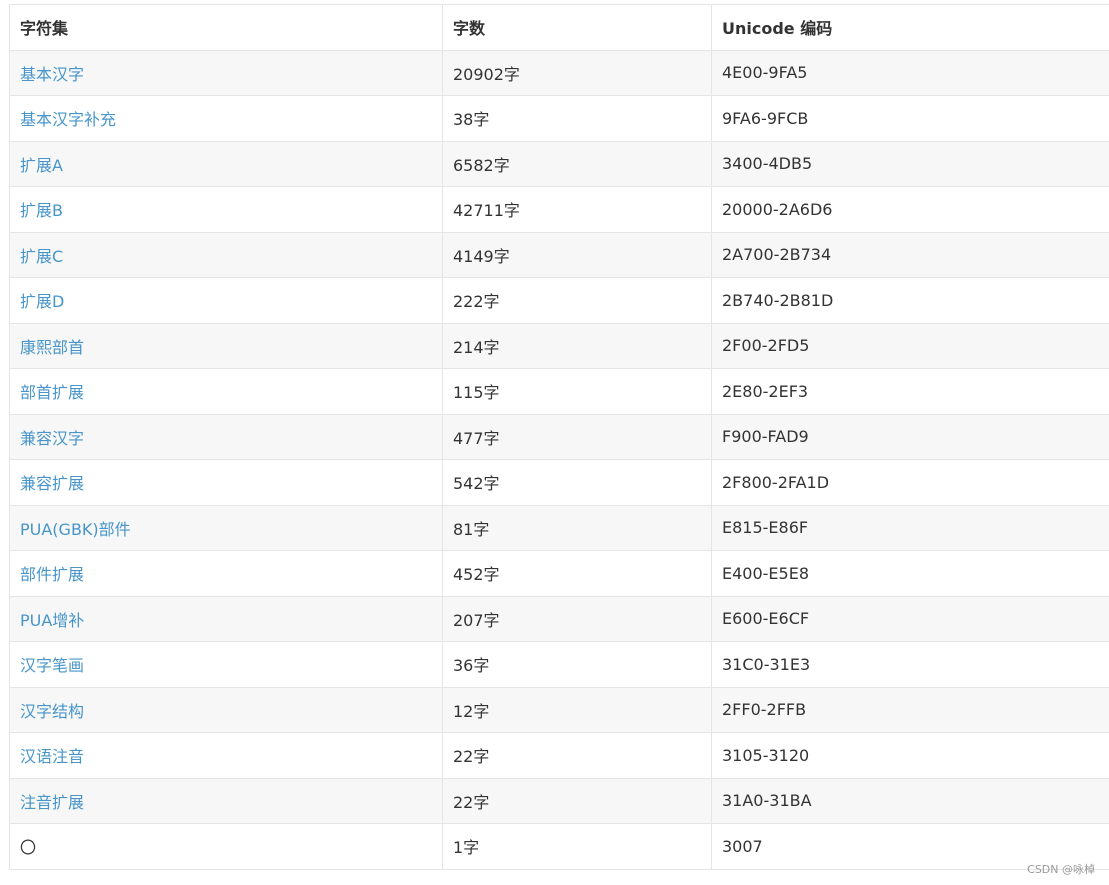 Image resolution: width=1109 pixels, height=885 pixels. I want to click on charset-name-link: 扩展C, so click(226, 254).